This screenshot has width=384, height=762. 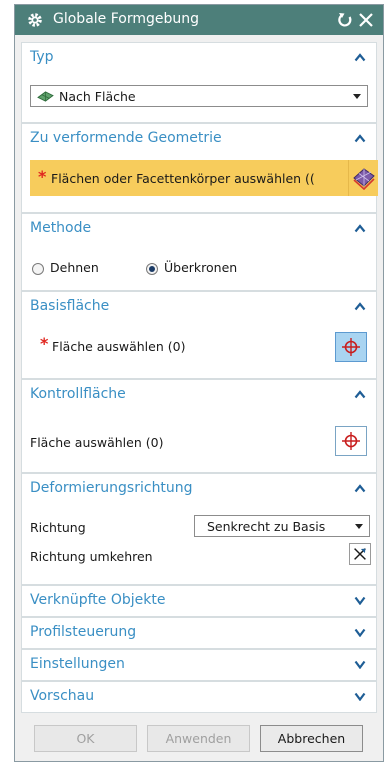 I want to click on section-profilsteuerung: Profilsteuerung, so click(x=199, y=633).